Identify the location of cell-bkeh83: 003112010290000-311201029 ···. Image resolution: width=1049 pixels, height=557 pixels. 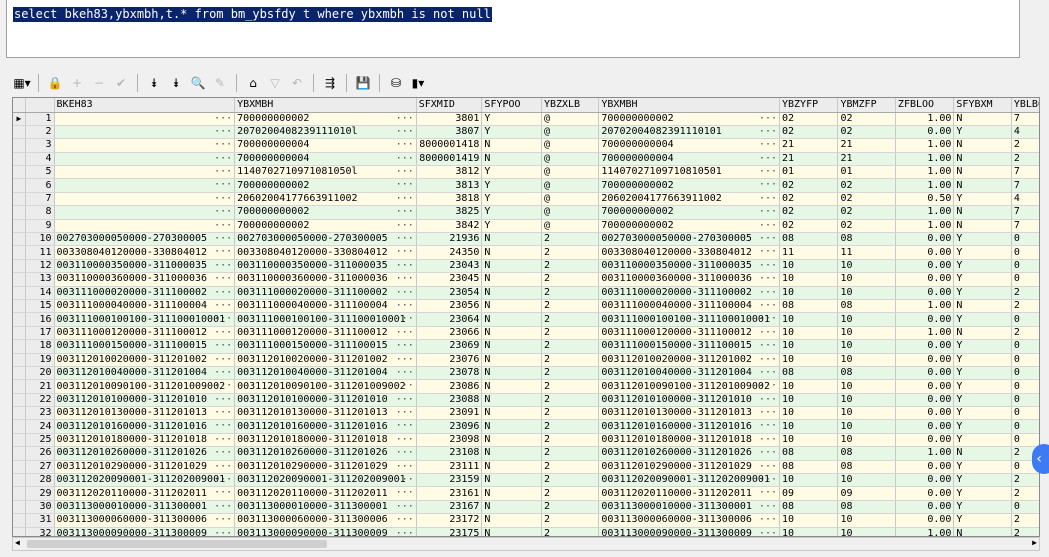
(145, 467).